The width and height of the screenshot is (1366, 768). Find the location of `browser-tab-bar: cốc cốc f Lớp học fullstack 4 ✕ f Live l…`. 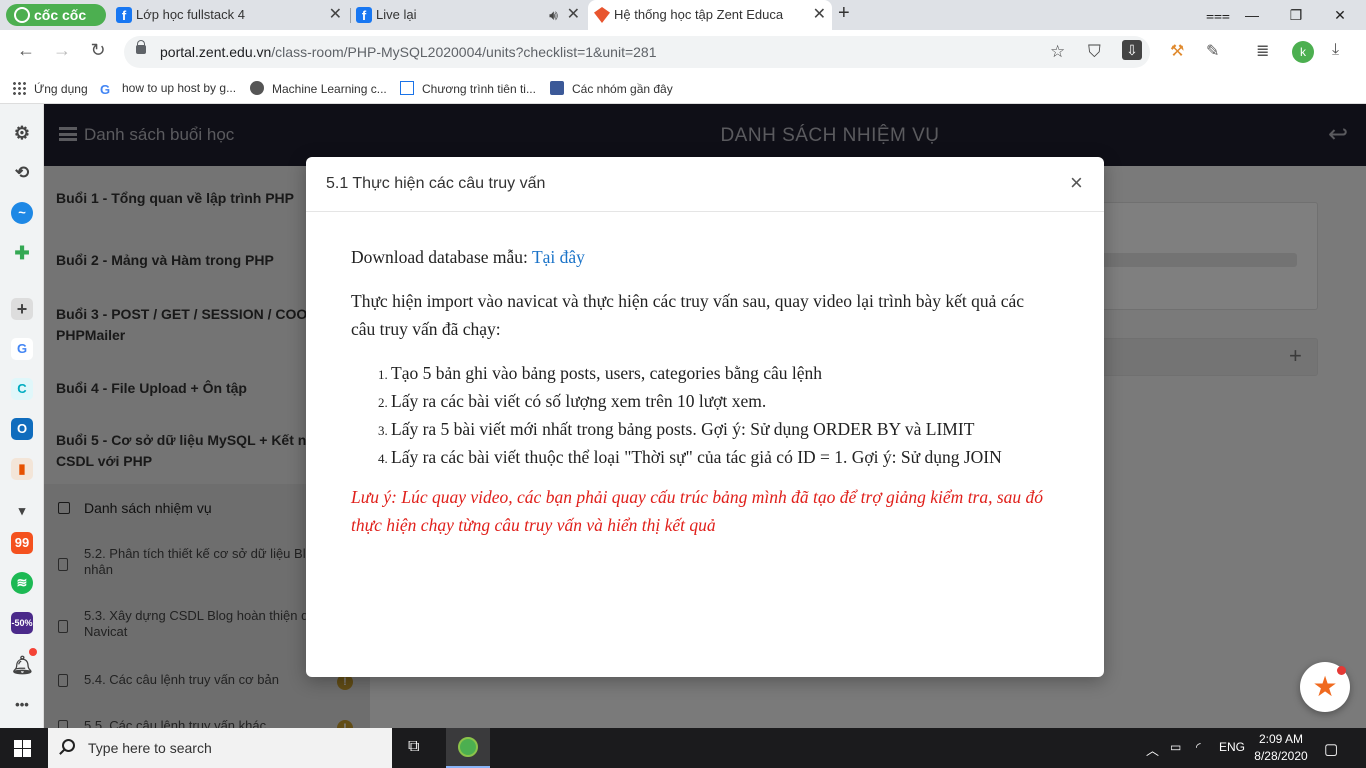

browser-tab-bar: cốc cốc f Lớp học fullstack 4 ✕ f Live l… is located at coordinates (683, 15).